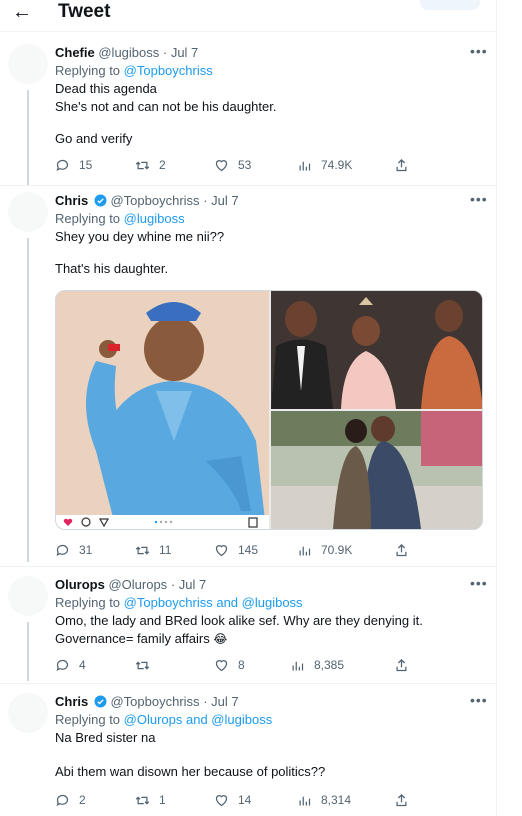 This screenshot has width=522, height=816. I want to click on replying-to: Replying to @Topboychriss, so click(134, 71).